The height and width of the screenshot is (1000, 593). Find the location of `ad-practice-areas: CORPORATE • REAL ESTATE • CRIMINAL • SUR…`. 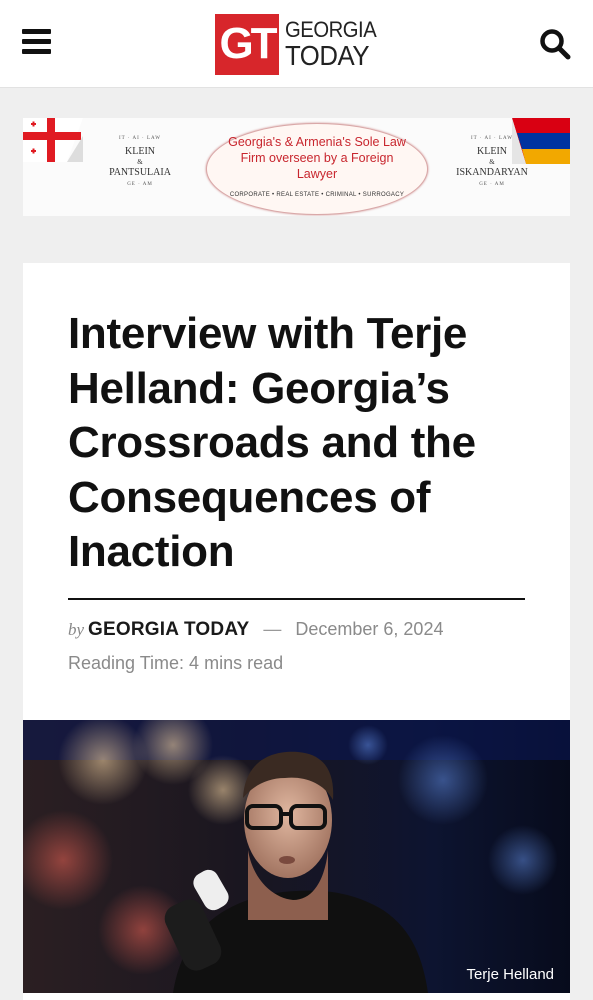

ad-practice-areas: CORPORATE • REAL ESTATE • CRIMINAL • SUR… is located at coordinates (317, 195).